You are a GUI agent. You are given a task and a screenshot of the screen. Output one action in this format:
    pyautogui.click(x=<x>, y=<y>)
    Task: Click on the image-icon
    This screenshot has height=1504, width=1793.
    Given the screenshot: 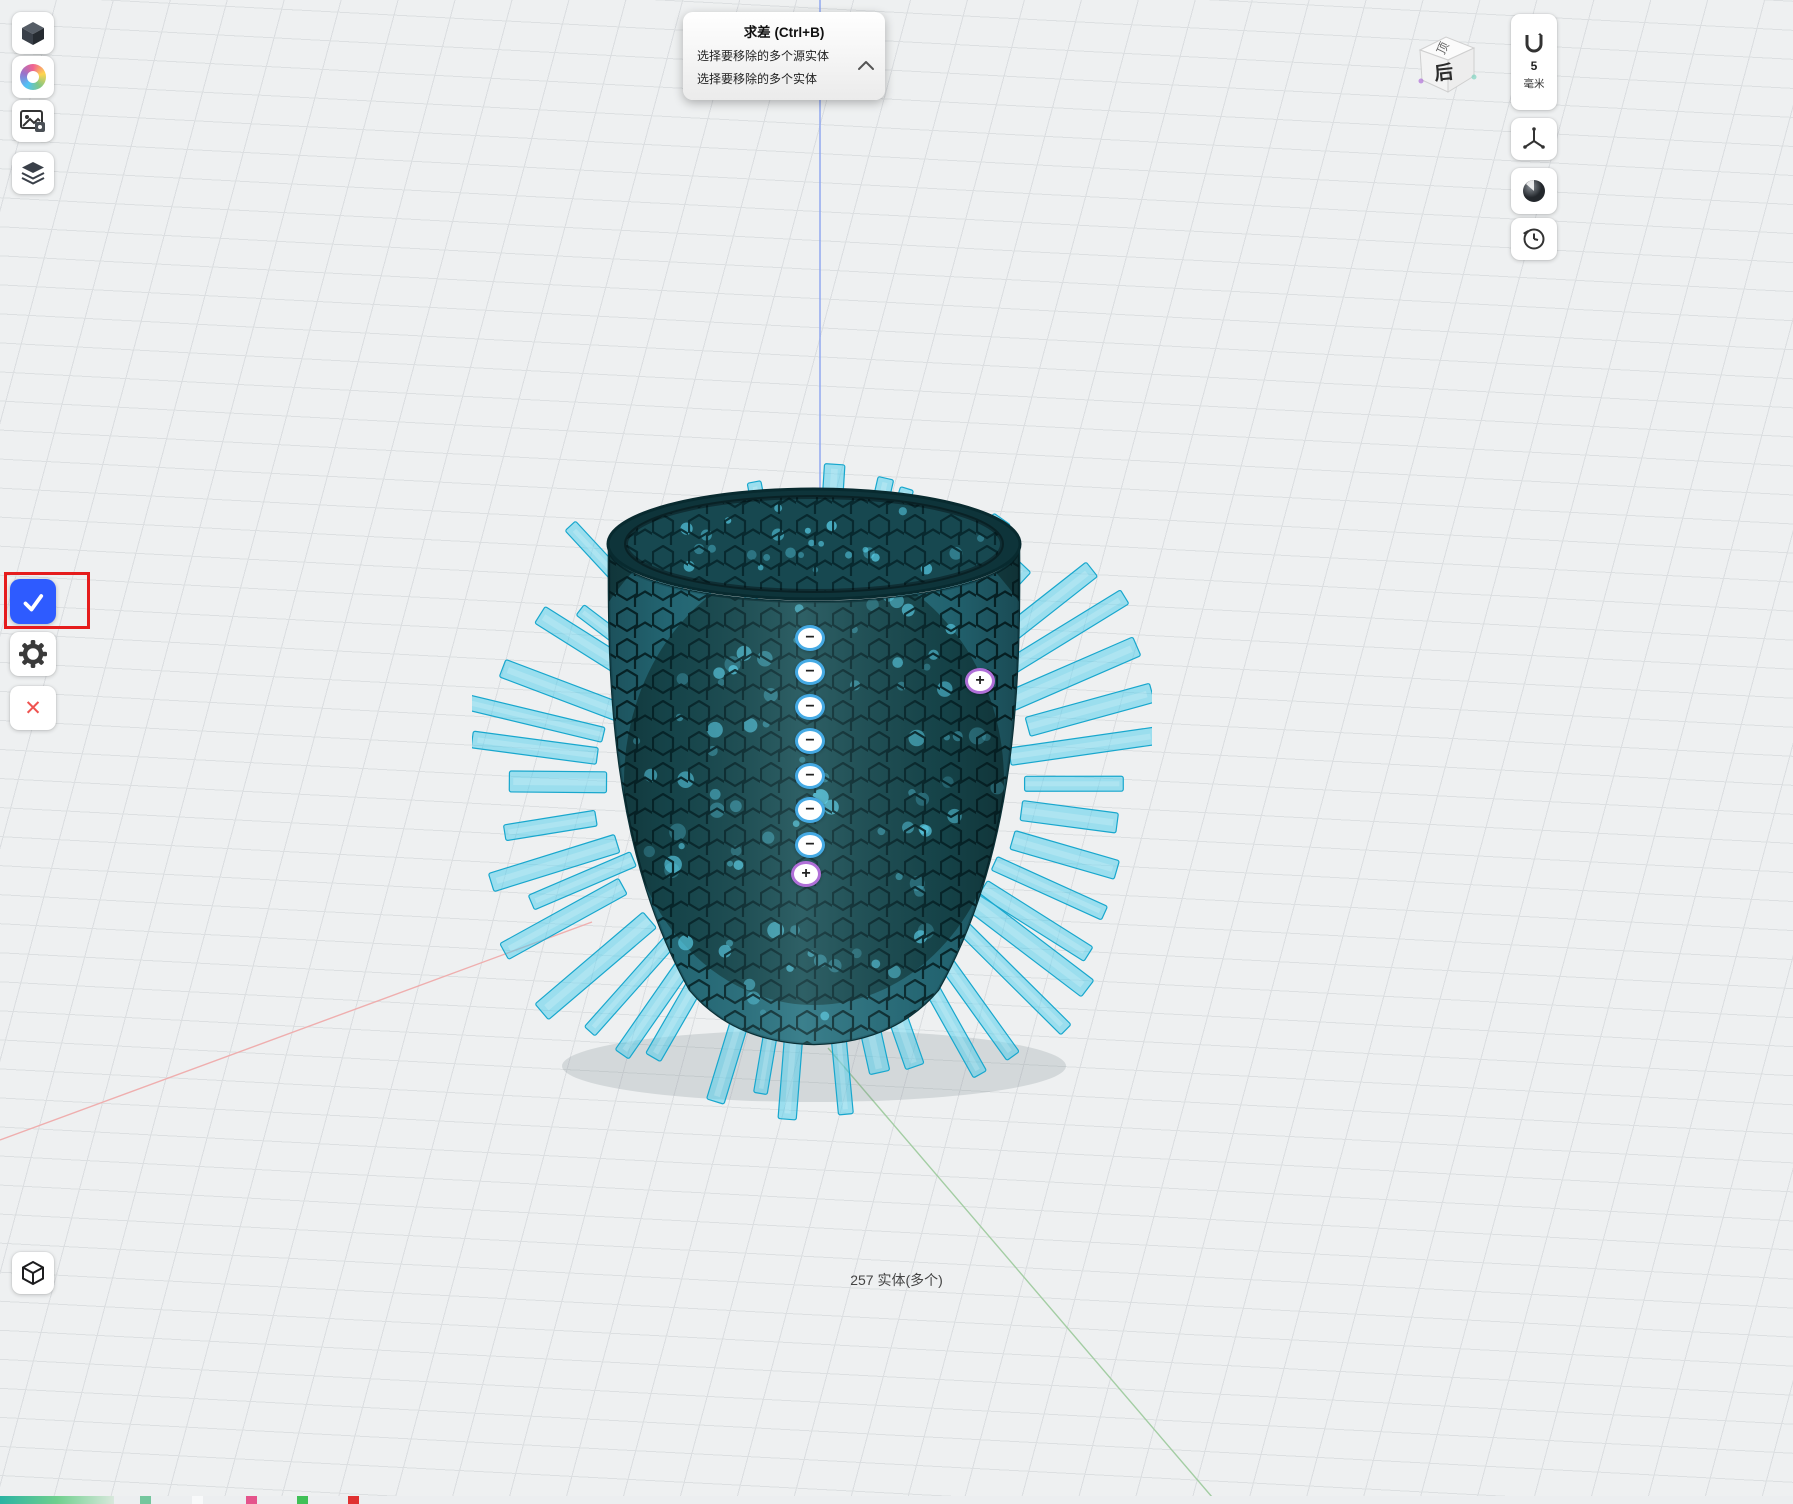 What is the action you would take?
    pyautogui.click(x=32, y=121)
    